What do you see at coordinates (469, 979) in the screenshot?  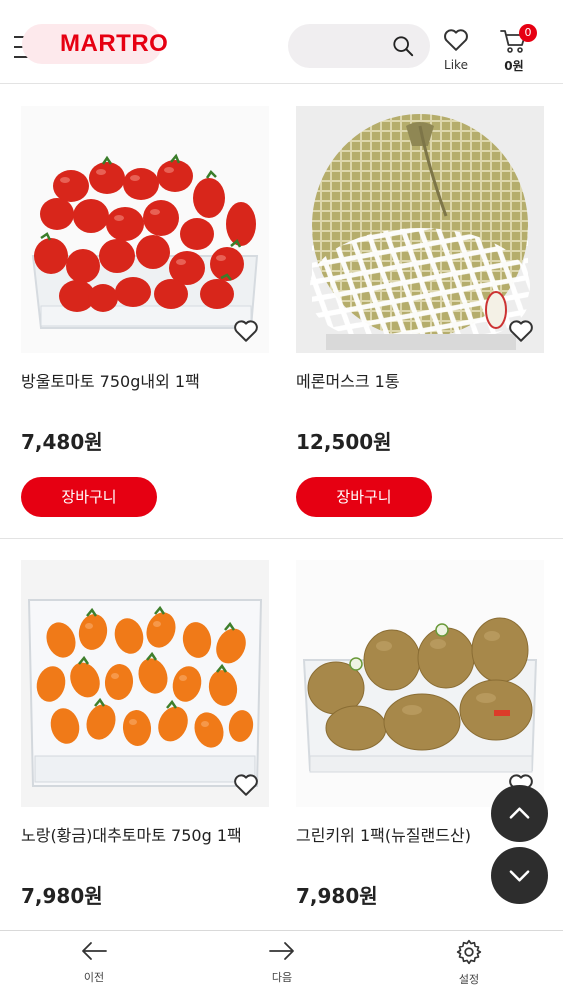 I see `nav-settings-label: 설정` at bounding box center [469, 979].